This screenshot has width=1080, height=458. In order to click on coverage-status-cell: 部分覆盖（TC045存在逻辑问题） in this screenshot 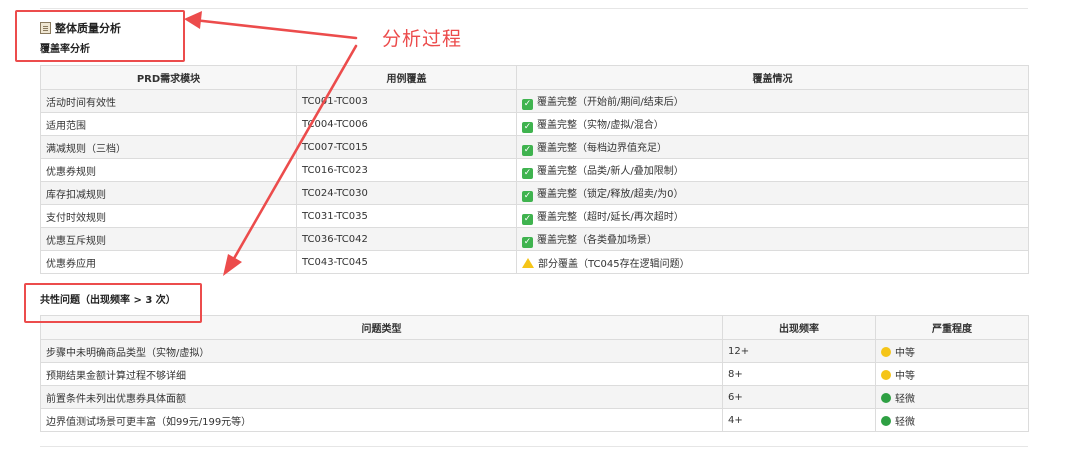, I will do `click(772, 262)`.